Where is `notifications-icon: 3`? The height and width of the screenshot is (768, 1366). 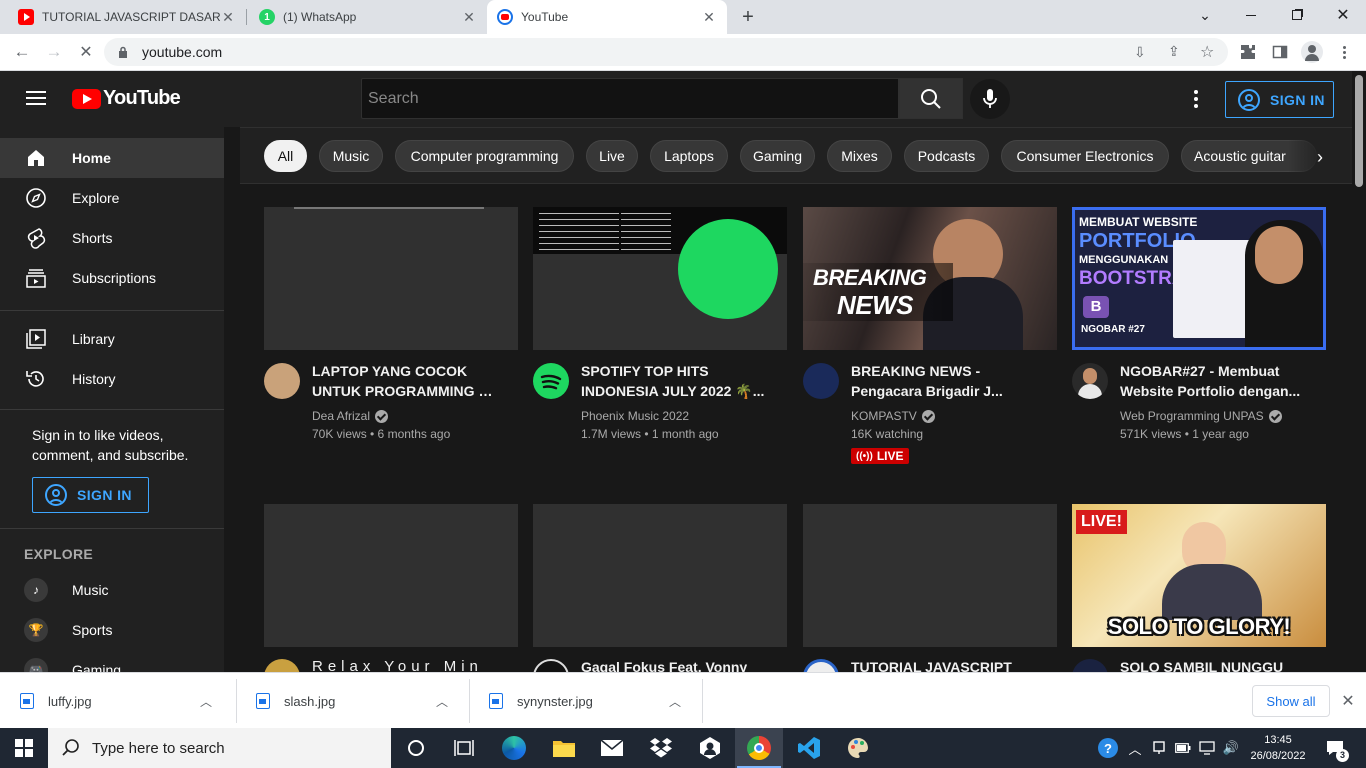 notifications-icon: 3 is located at coordinates (1335, 748).